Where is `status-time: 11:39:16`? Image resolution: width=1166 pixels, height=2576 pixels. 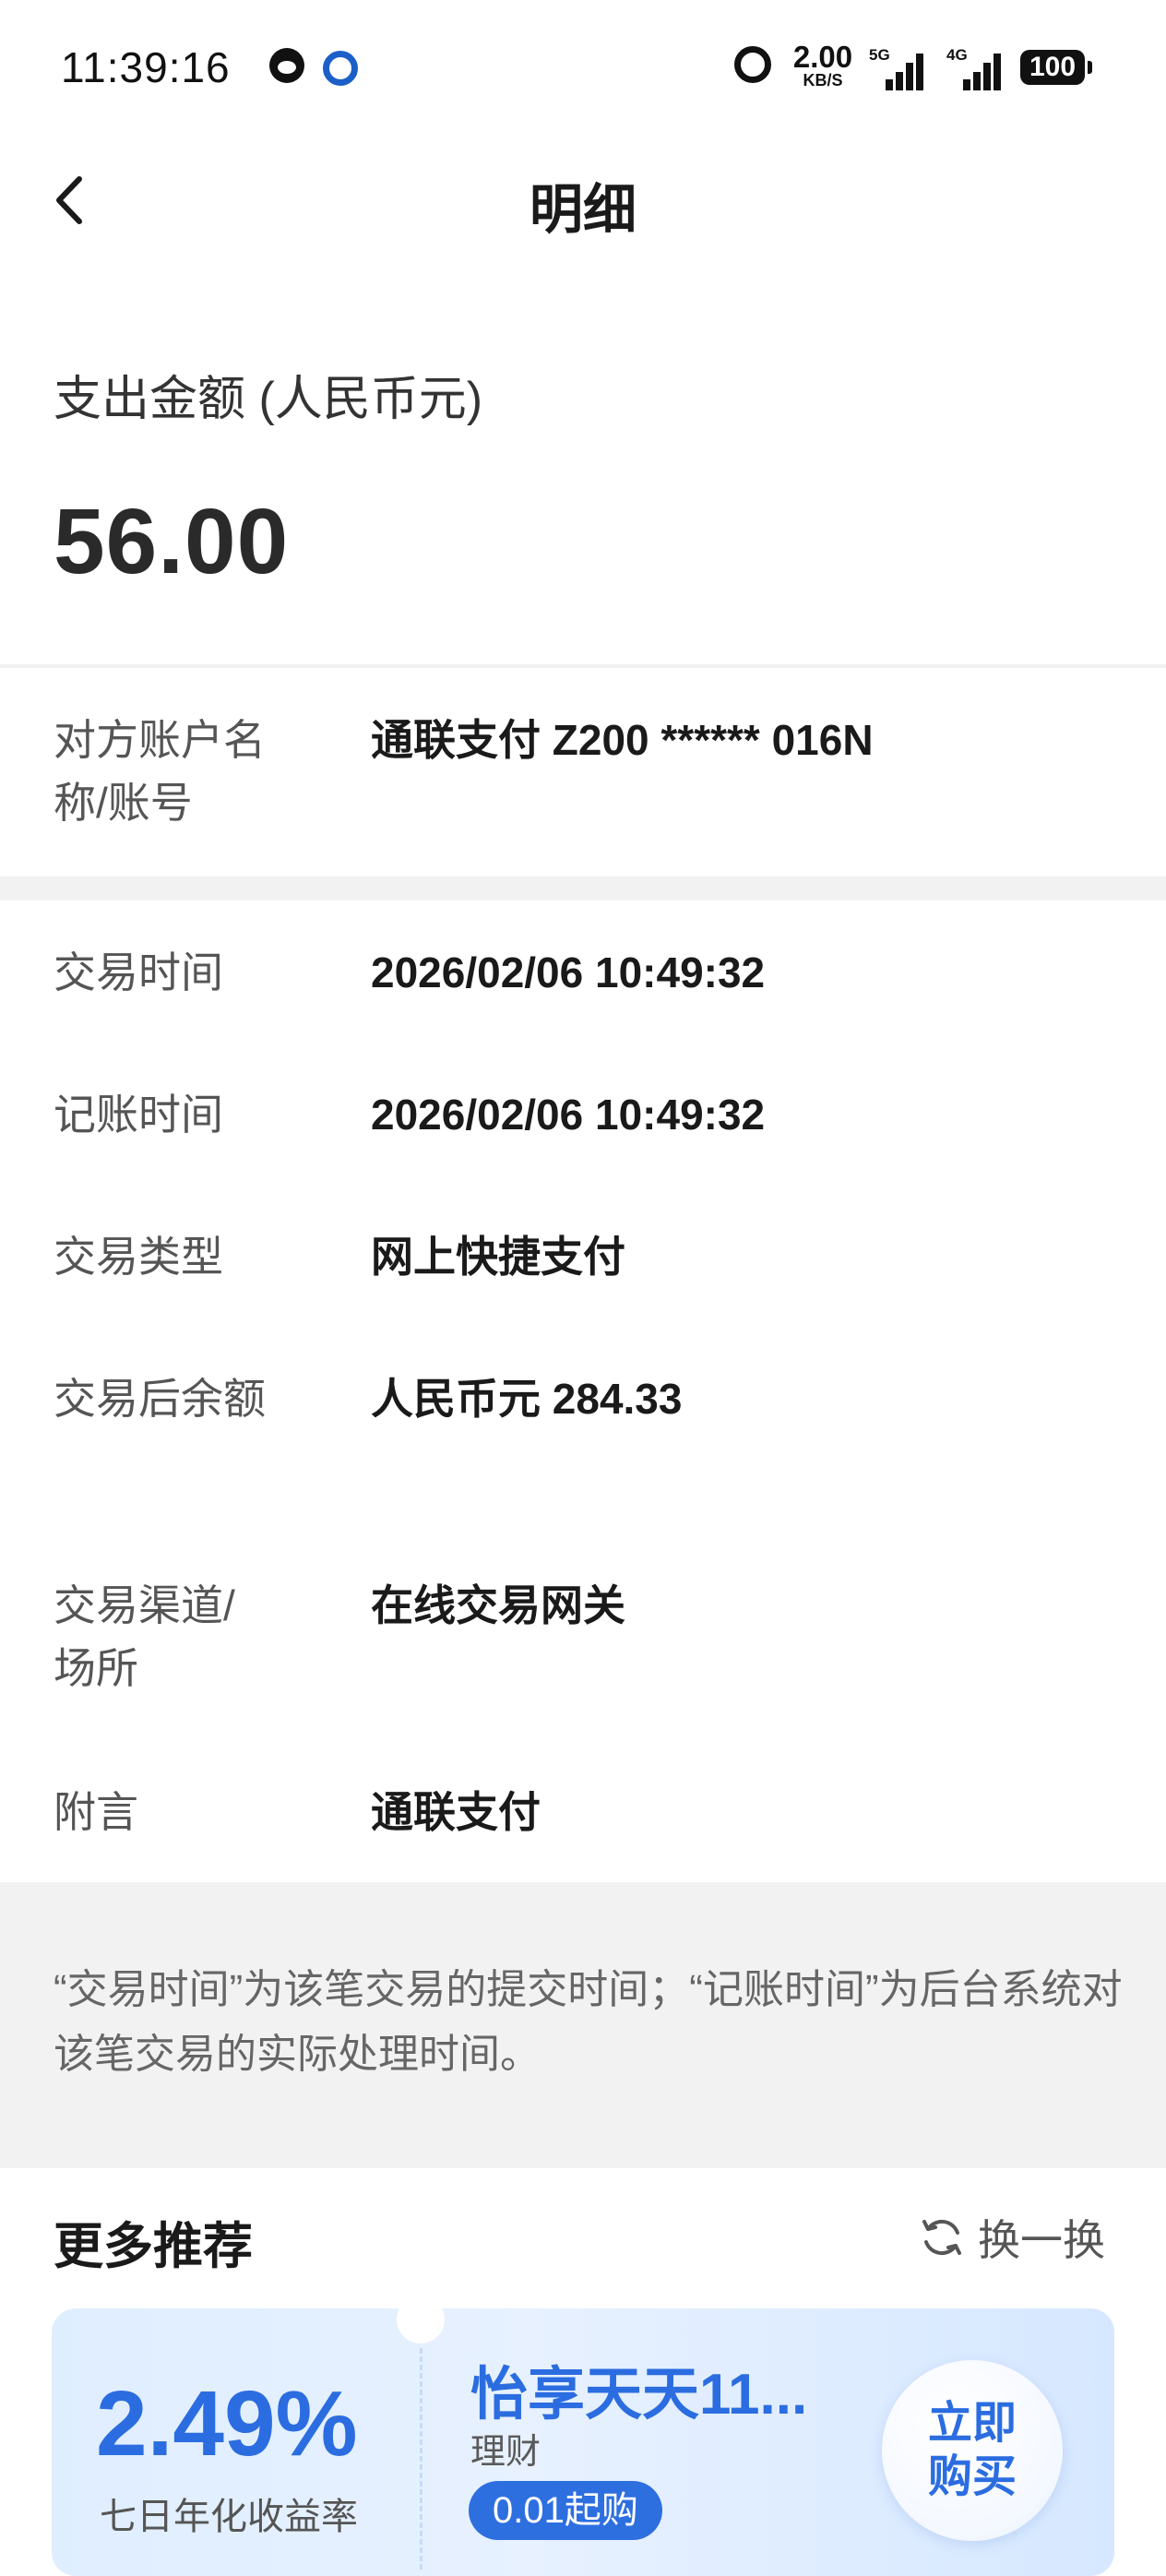 status-time: 11:39:16 is located at coordinates (146, 67).